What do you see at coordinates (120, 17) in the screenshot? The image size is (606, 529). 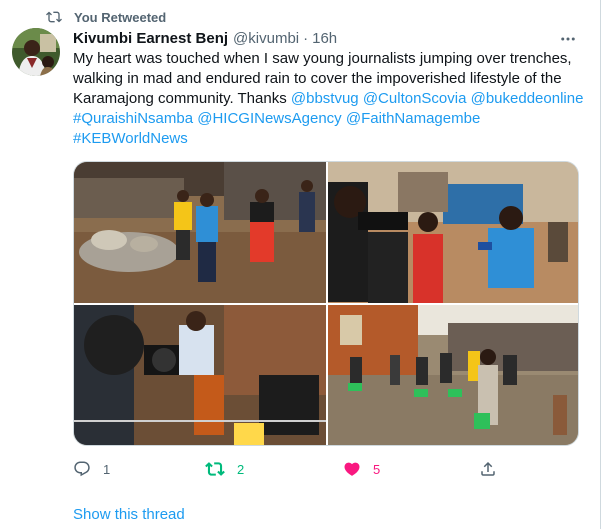 I see `social-context-label: You Retweeted` at bounding box center [120, 17].